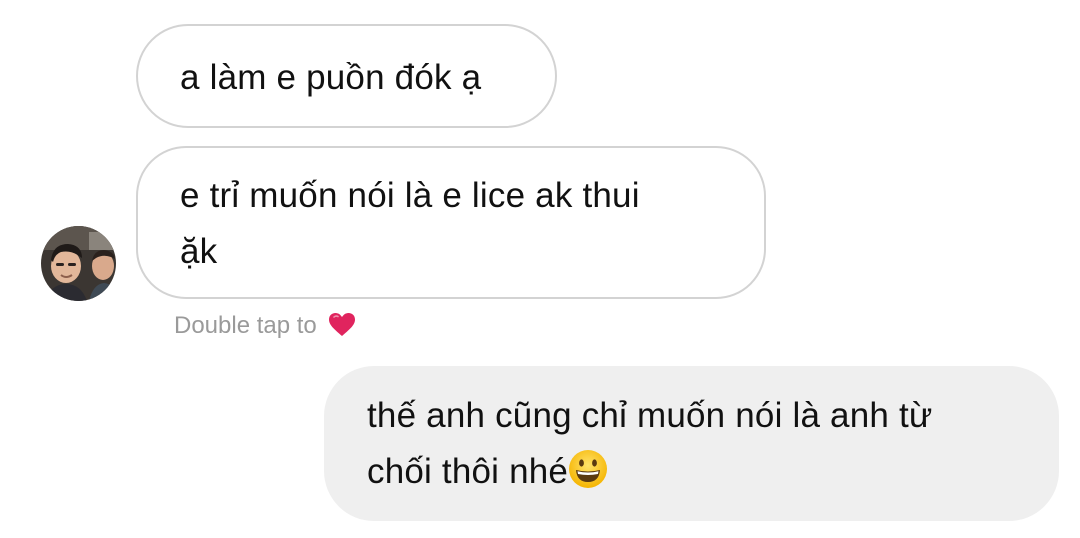 Image resolution: width=1080 pixels, height=538 pixels. I want to click on message-text: thế anh cũng chỉ muốn nói là anh từ, so click(650, 415).